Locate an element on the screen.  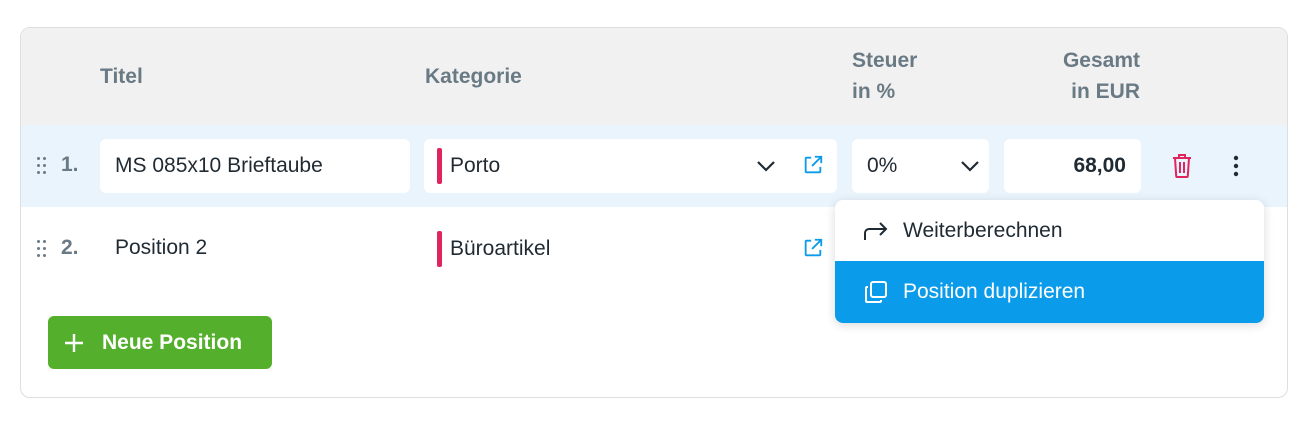
category-value: Porto is located at coordinates (475, 165).